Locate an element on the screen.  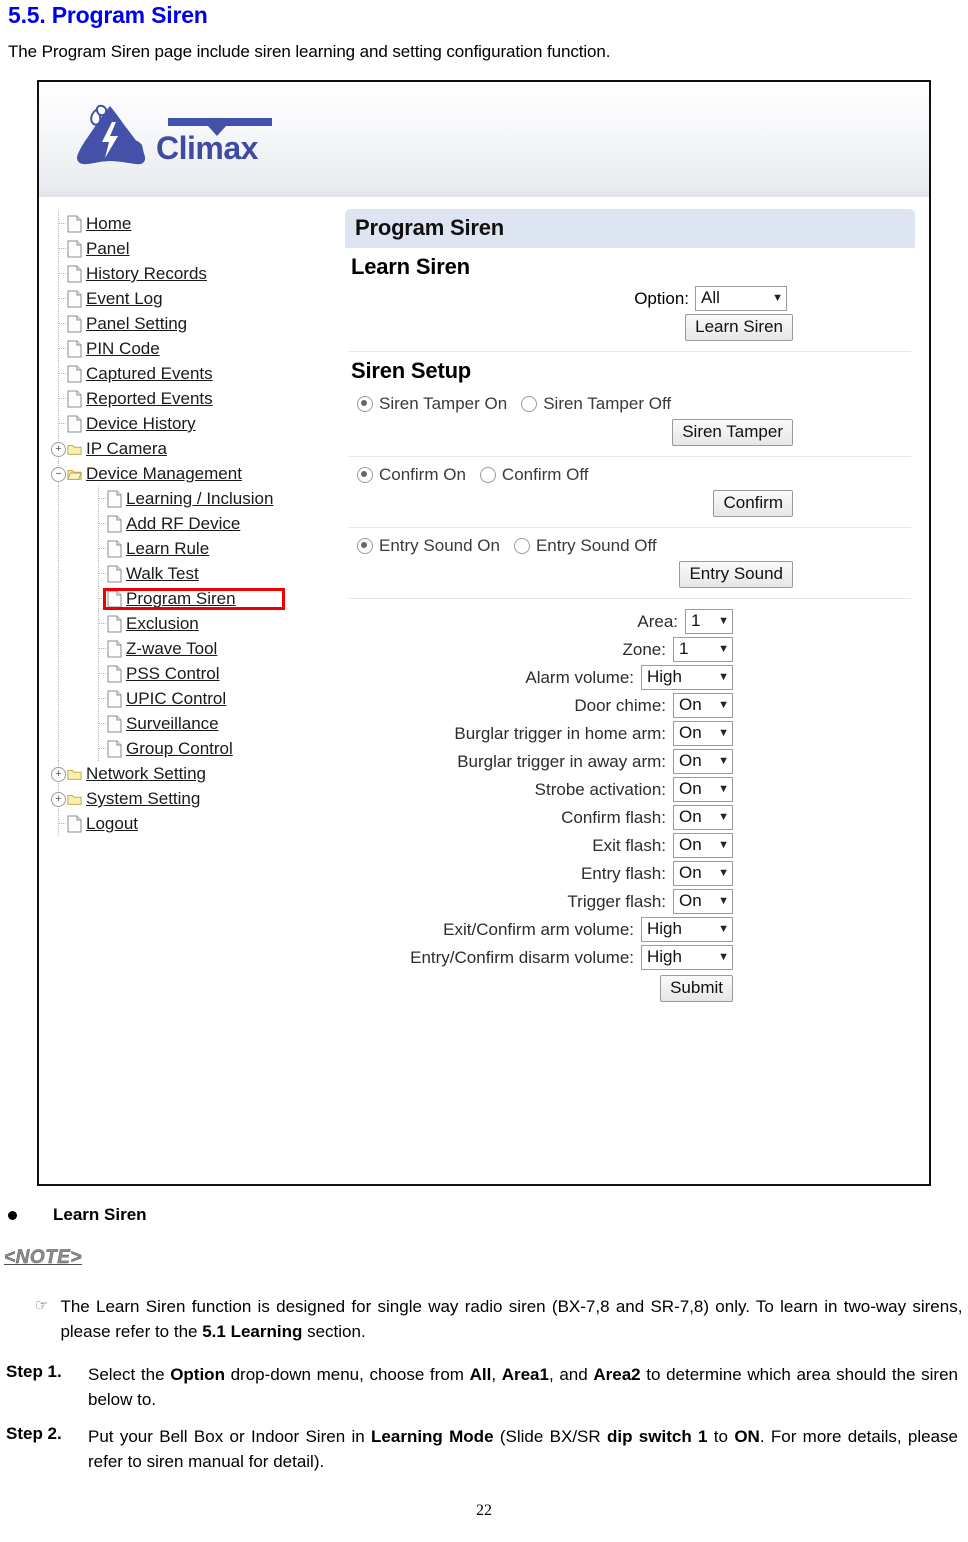
sidebar-item-z-wave-tool: Z-wave Tool is located at coordinates (192, 648).